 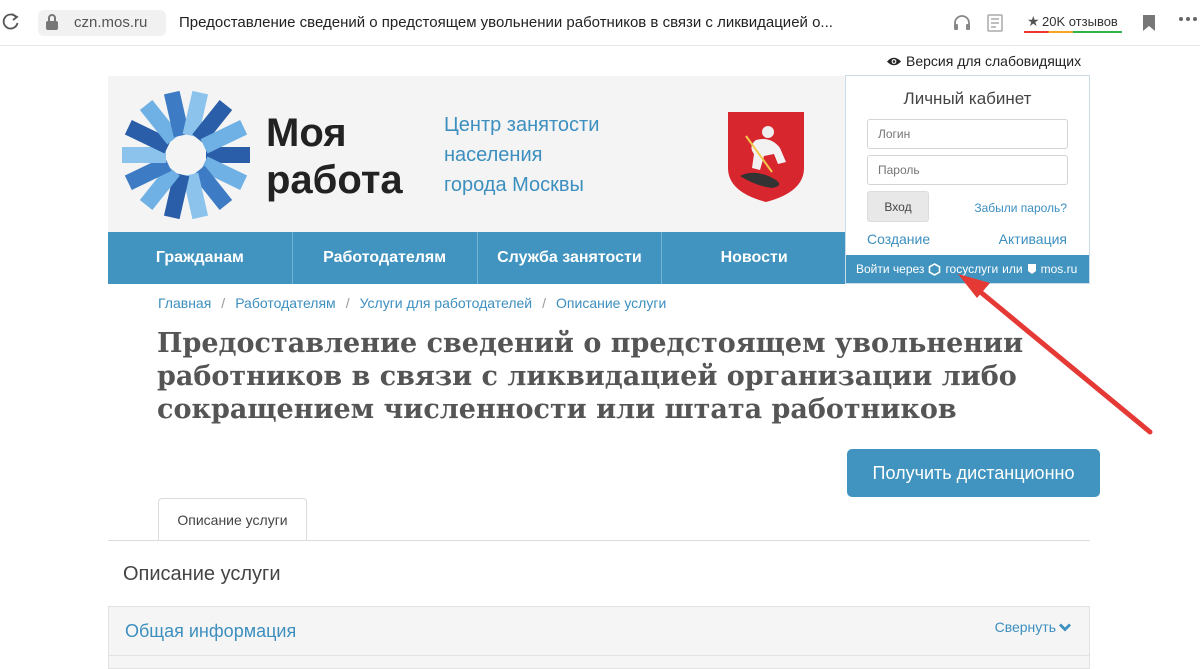 What do you see at coordinates (522, 125) in the screenshot?
I see `center-line-1: Центр занятости` at bounding box center [522, 125].